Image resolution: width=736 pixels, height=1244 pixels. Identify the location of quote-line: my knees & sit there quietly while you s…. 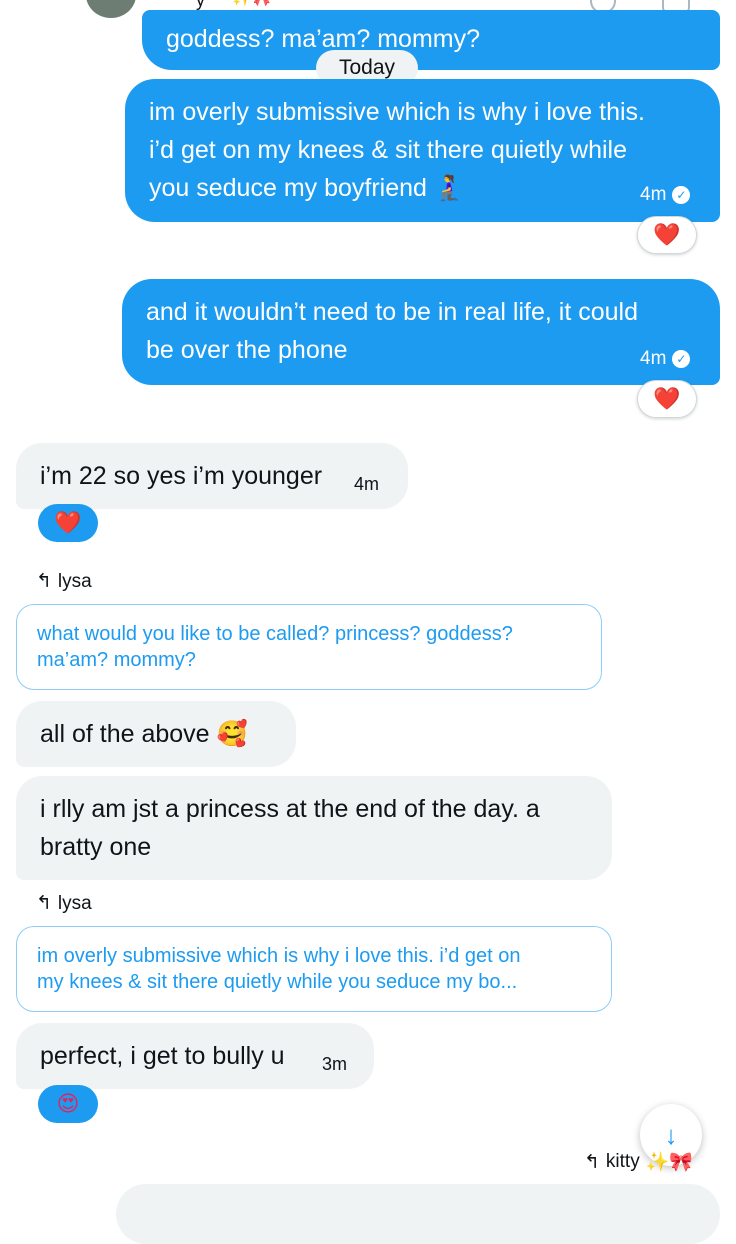
(277, 982).